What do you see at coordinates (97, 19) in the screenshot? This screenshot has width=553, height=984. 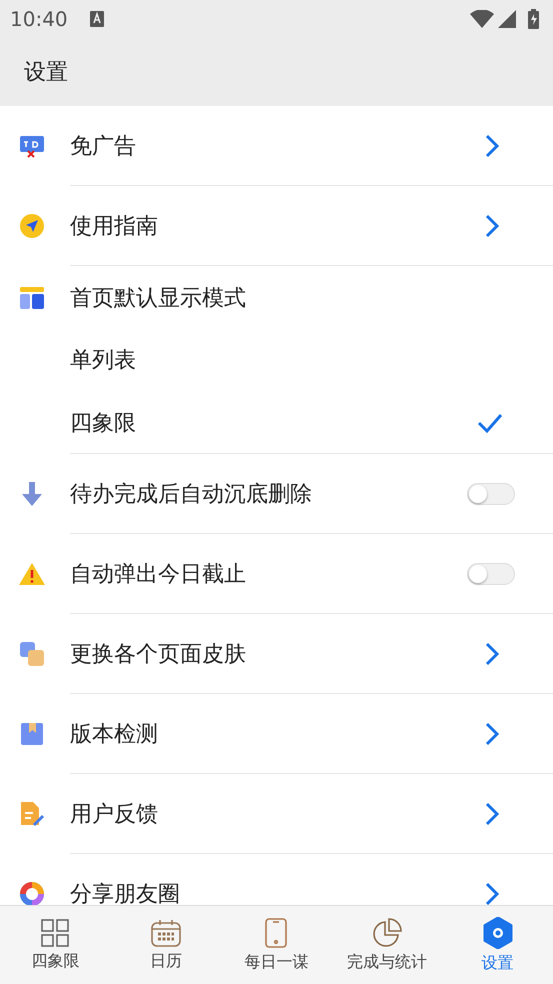 I see `keyboard-notification-icon` at bounding box center [97, 19].